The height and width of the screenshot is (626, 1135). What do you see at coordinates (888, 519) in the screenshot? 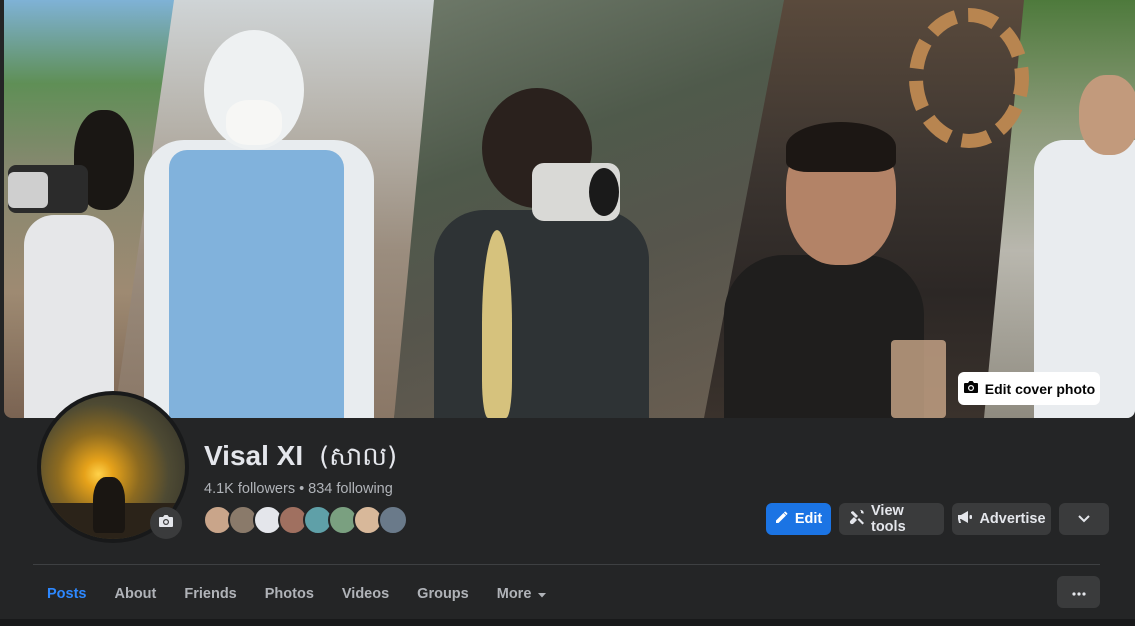
I see `view-tools-label: View tools` at bounding box center [888, 519].